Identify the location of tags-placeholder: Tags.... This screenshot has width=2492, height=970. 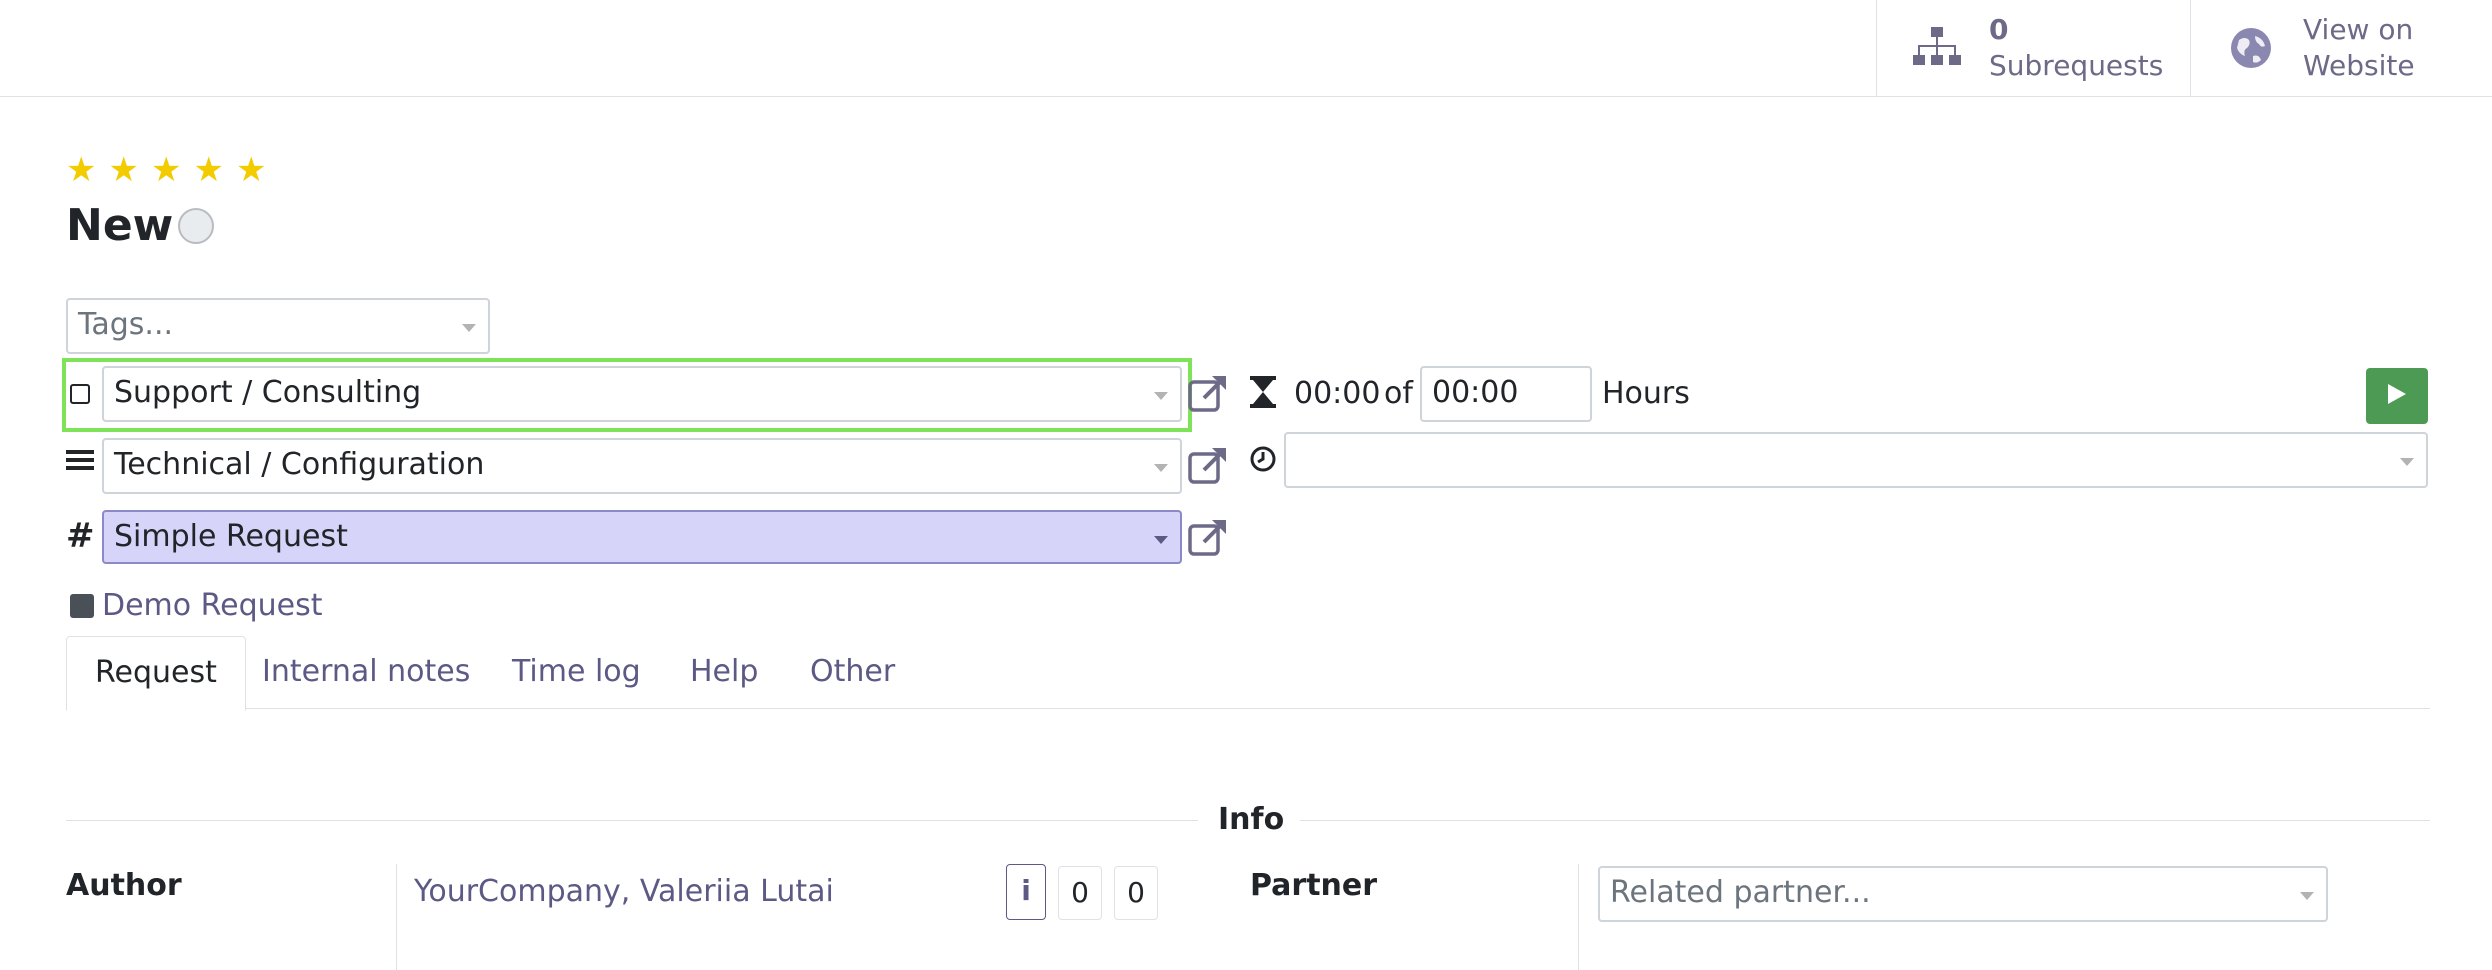
(126, 324).